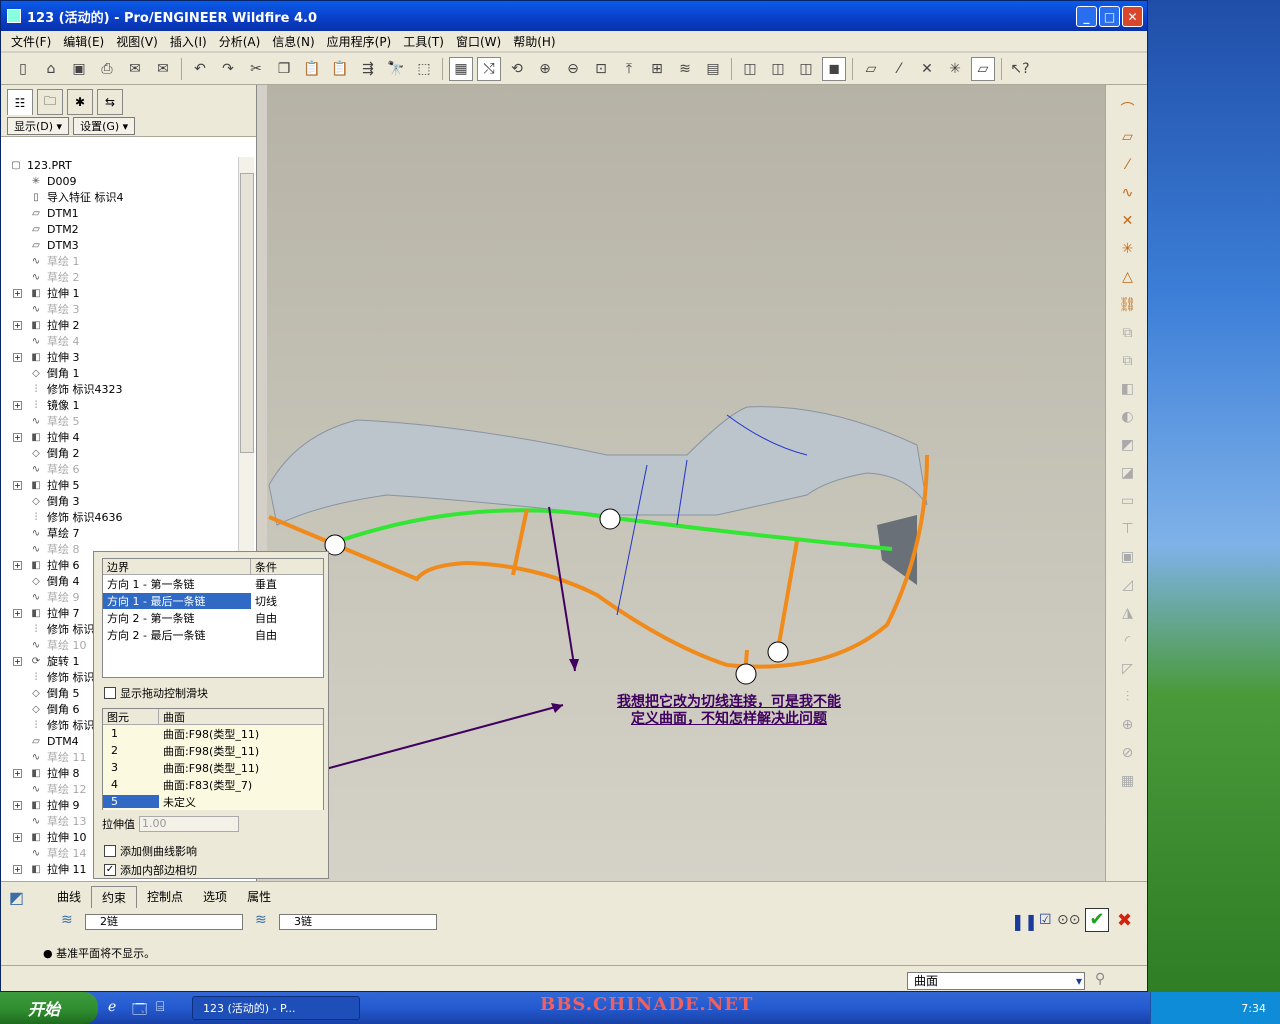 This screenshot has width=1280, height=1024. Describe the element at coordinates (110, 102) in the screenshot. I see `connections-tab-icon: ⇆` at that location.